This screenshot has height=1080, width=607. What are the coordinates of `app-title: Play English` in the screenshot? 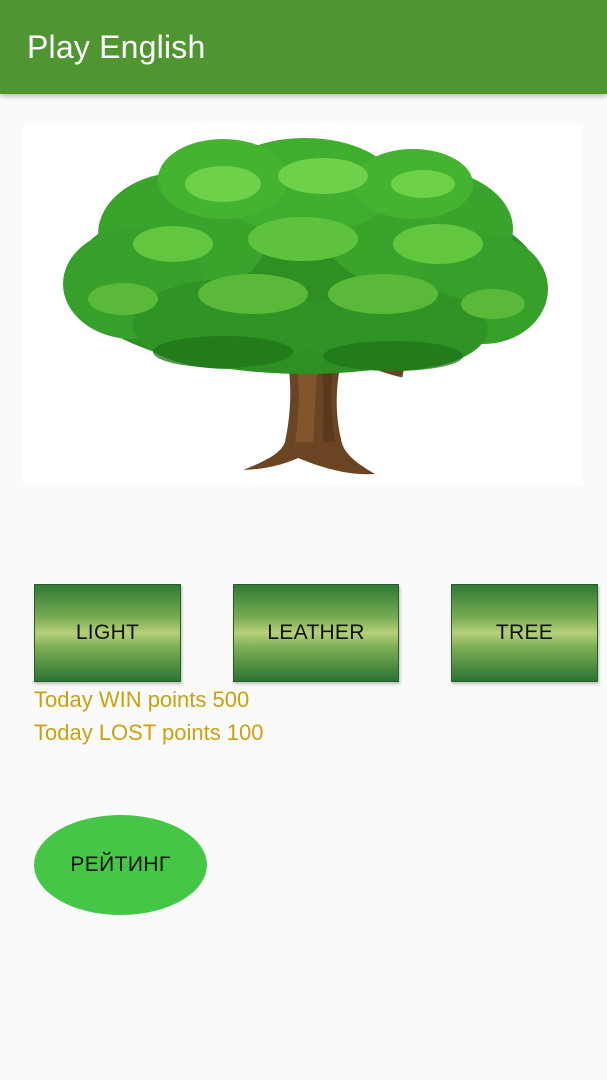 It's located at (116, 47).